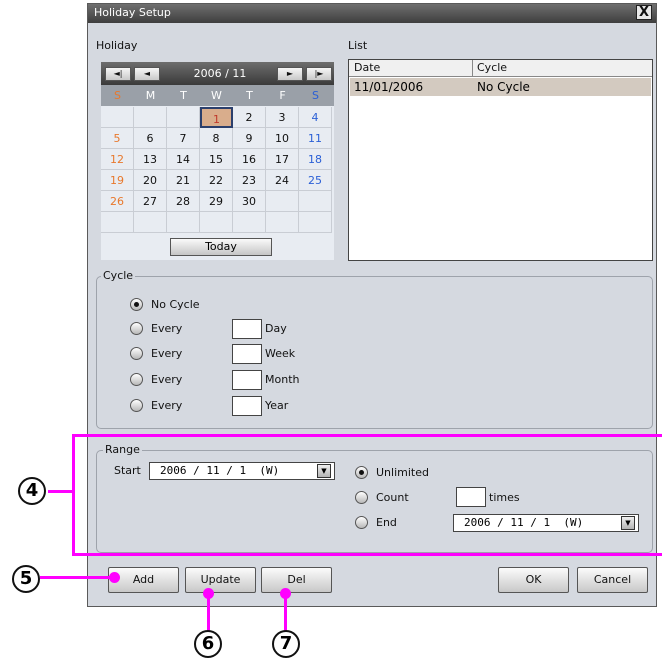  What do you see at coordinates (282, 138) in the screenshot?
I see `calendar-day: 10` at bounding box center [282, 138].